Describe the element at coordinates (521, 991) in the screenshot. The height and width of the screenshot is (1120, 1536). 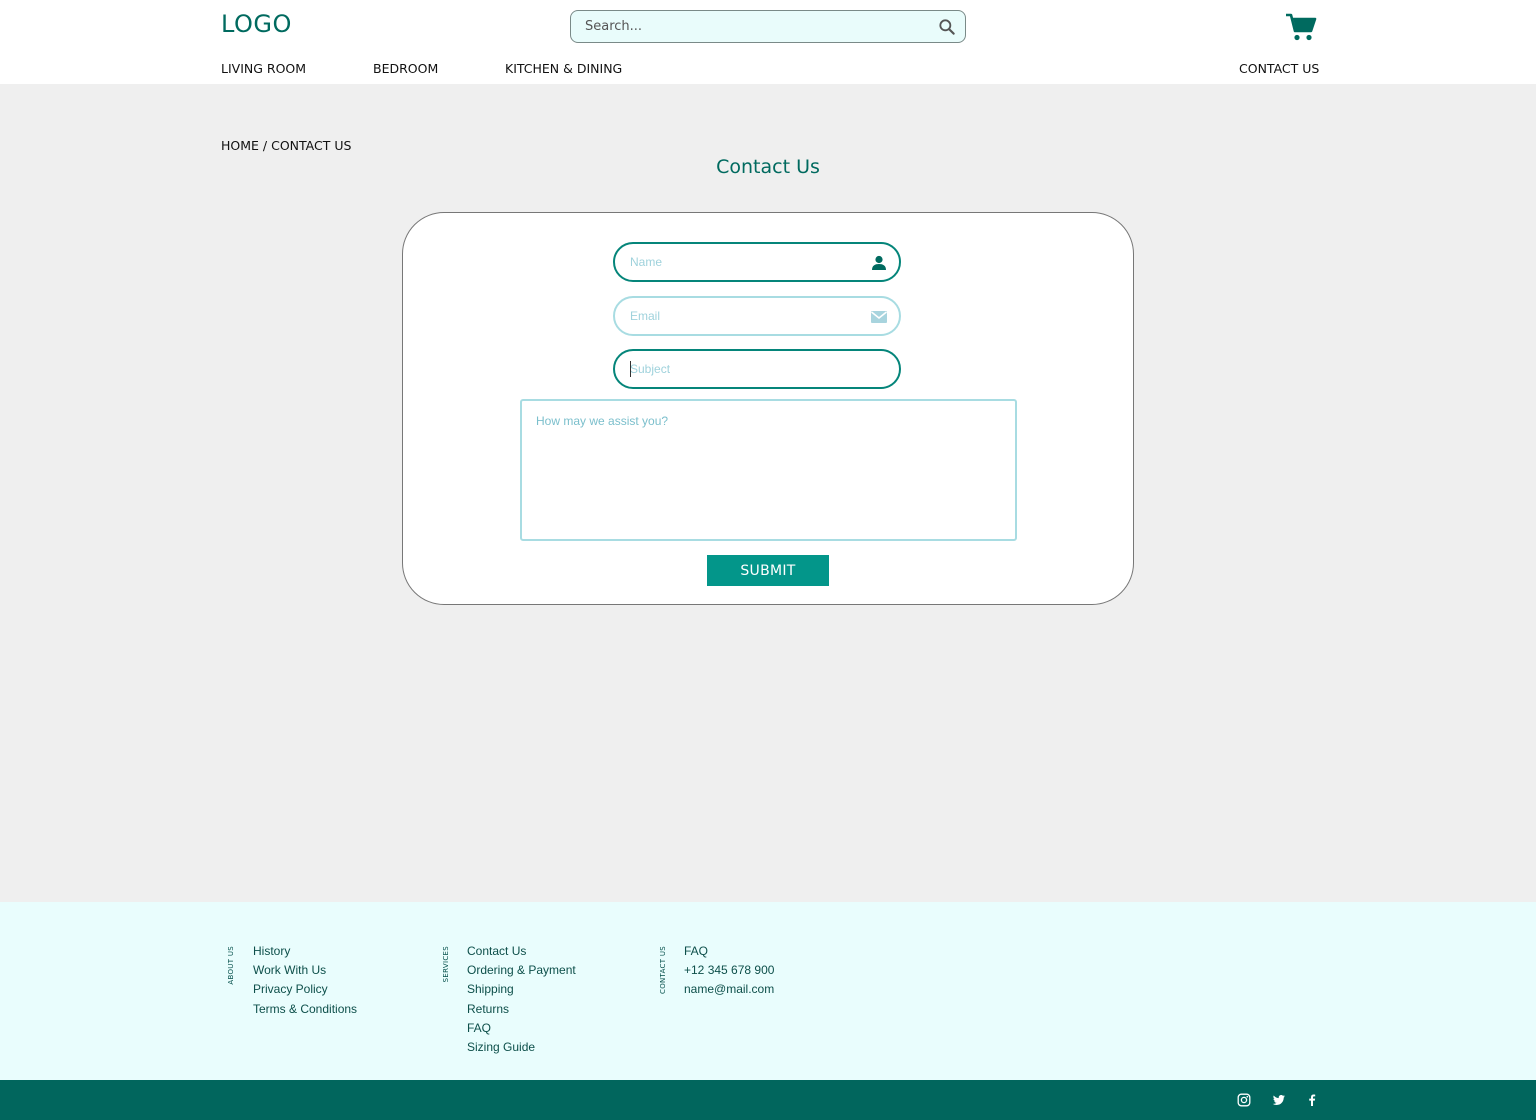
I see `footer-link-shipping: Shipping` at that location.